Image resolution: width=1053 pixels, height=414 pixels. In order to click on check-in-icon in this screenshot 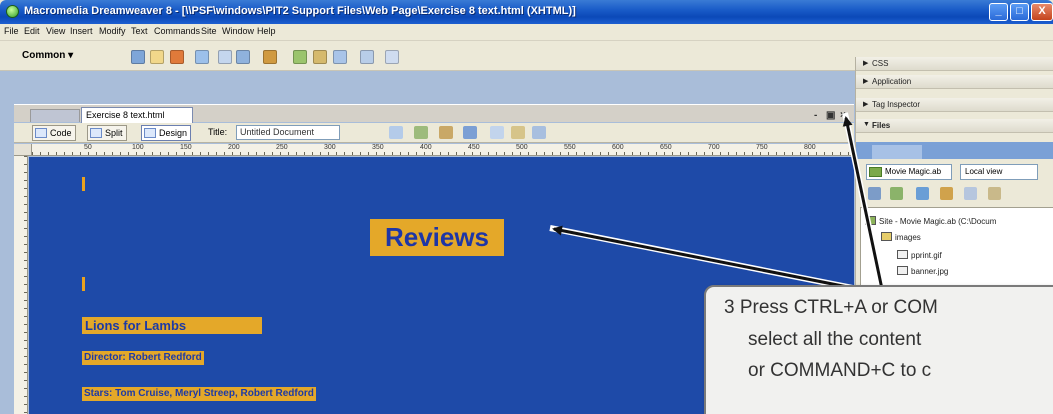, I will do `click(994, 193)`.